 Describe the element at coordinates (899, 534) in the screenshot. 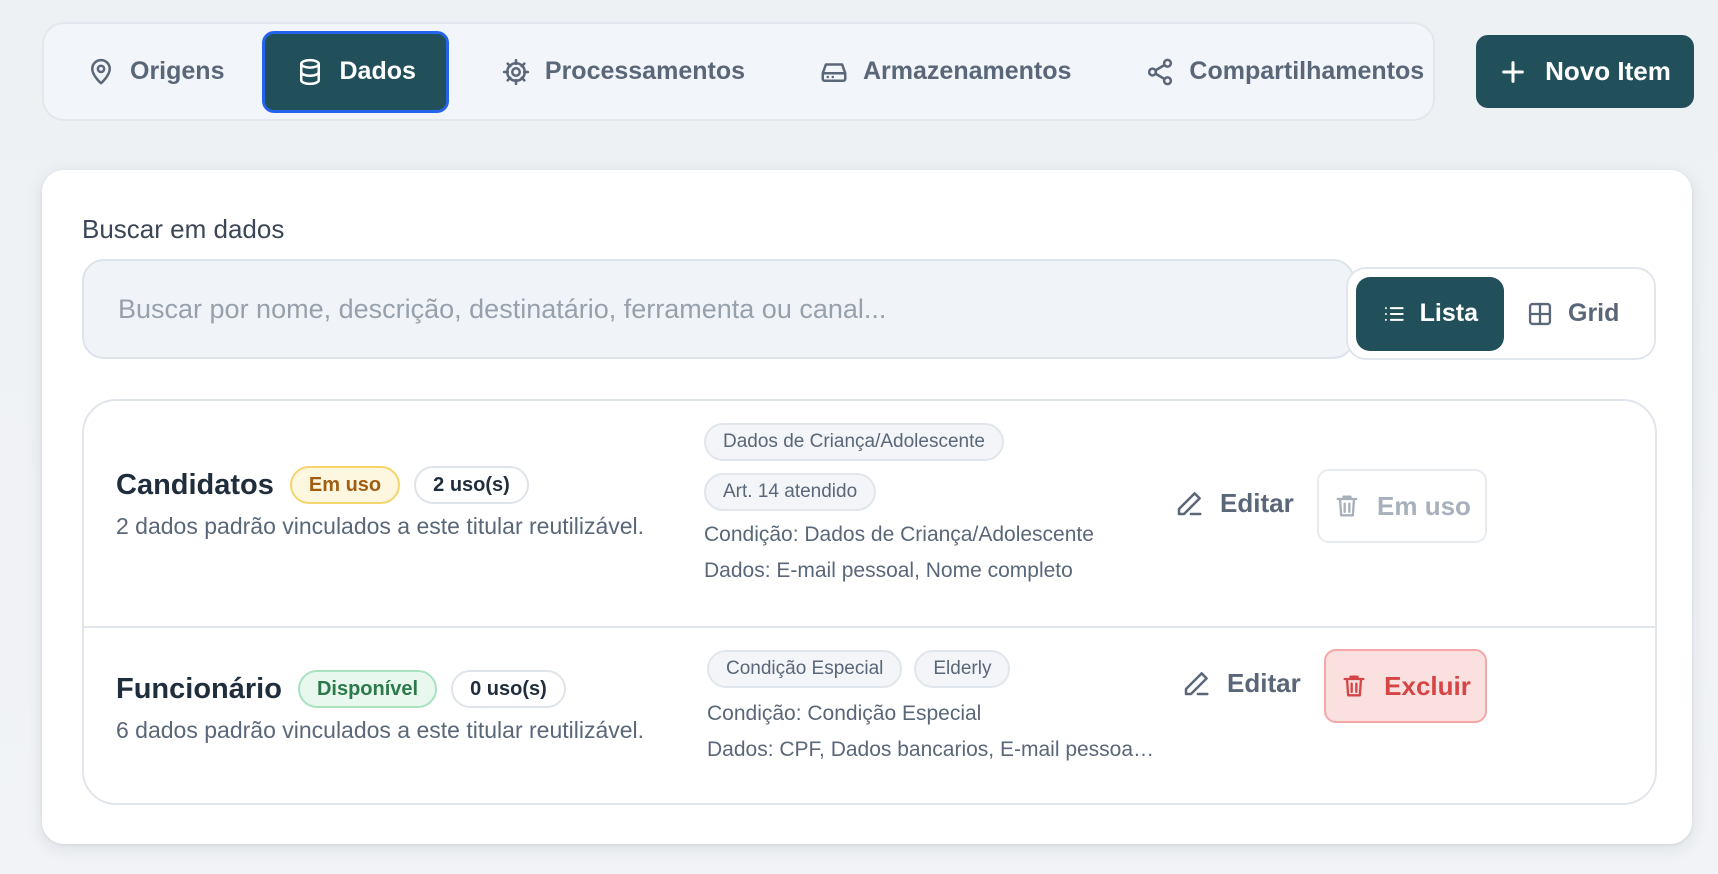

I see `item-condition: Condição: Dados de Criança/Adolescente` at that location.